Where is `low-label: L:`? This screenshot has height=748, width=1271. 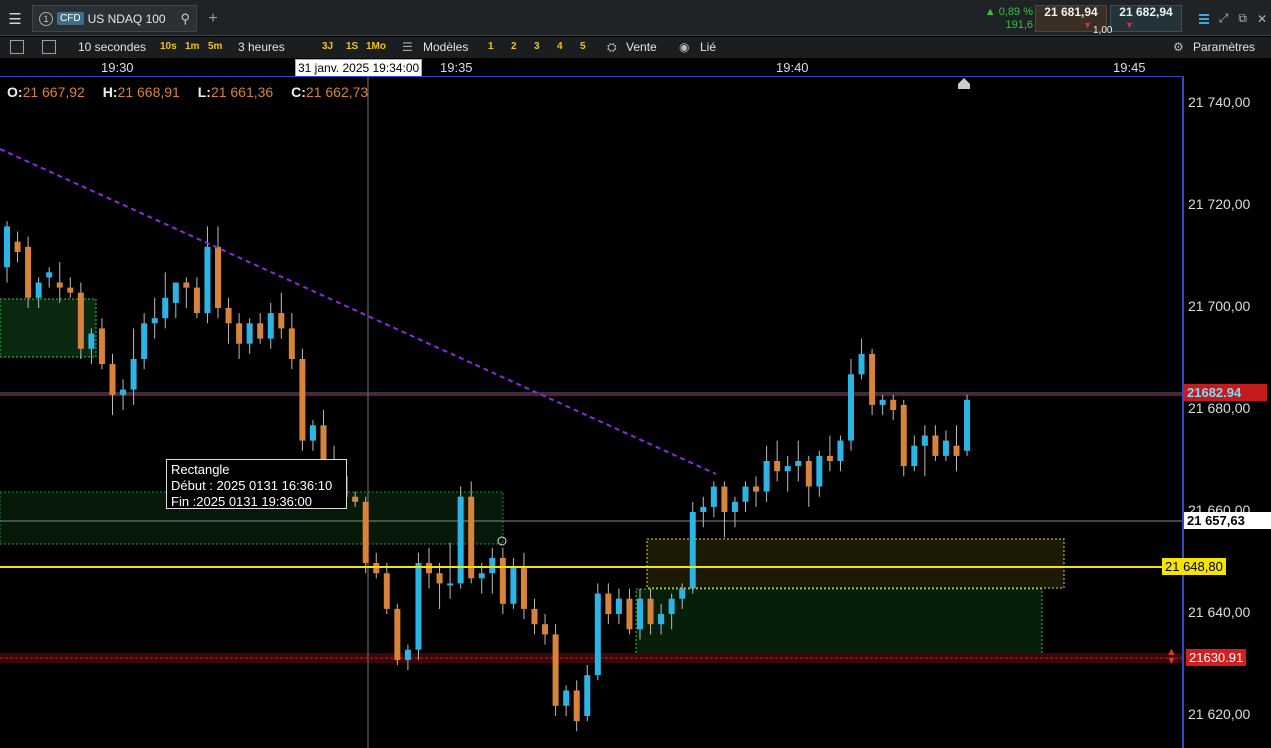
low-label: L: is located at coordinates (204, 92).